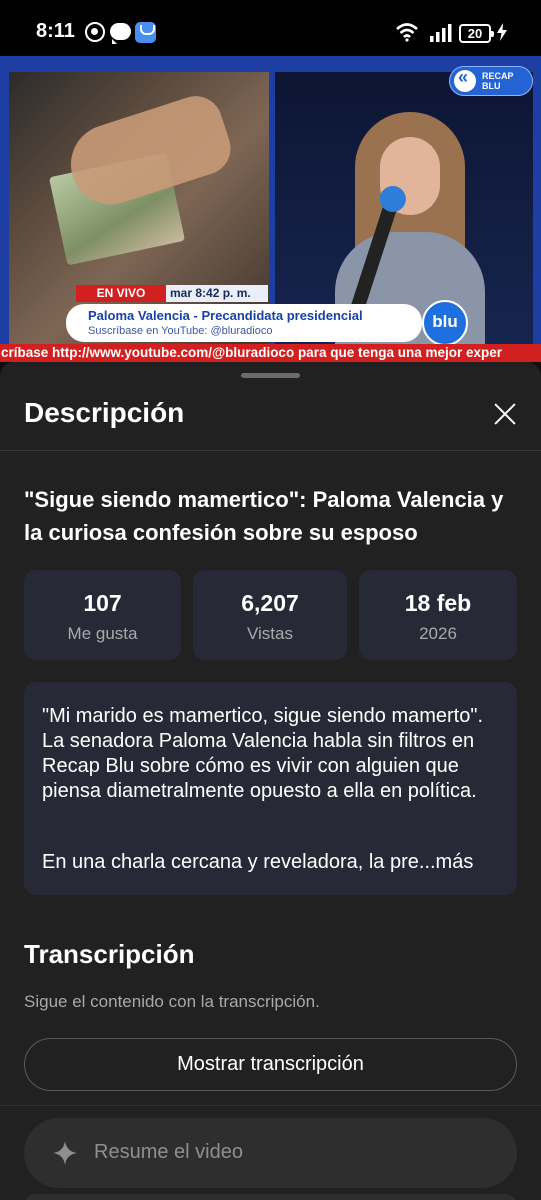 The height and width of the screenshot is (1200, 541). What do you see at coordinates (441, 33) in the screenshot?
I see `signal-icon` at bounding box center [441, 33].